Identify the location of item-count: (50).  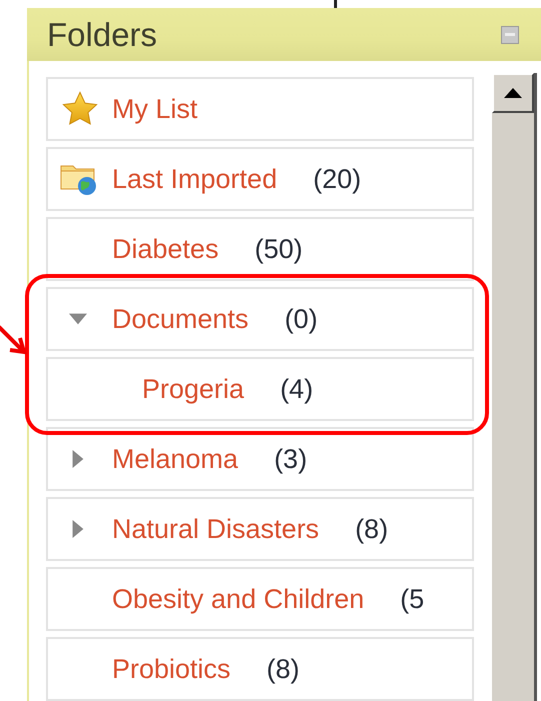
(278, 249).